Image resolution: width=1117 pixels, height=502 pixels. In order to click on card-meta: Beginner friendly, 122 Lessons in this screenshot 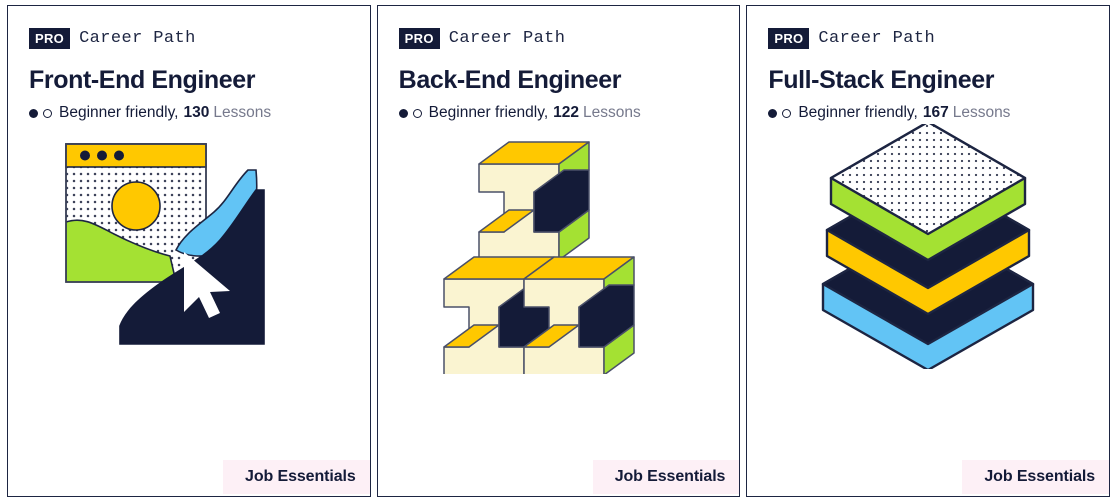, I will do `click(569, 113)`.